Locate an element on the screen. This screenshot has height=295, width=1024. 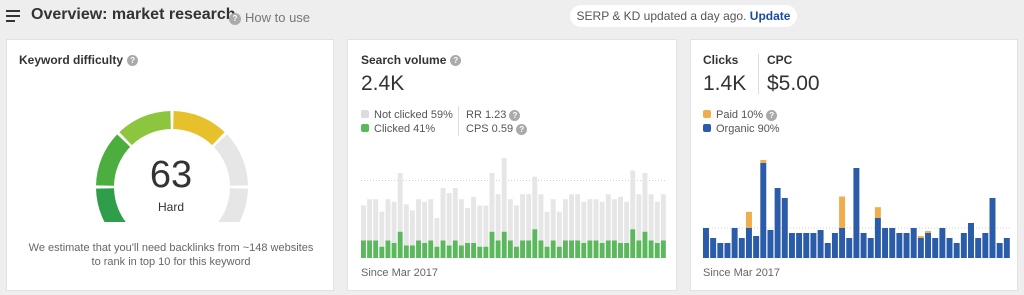
clicks-cpc-divider is located at coordinates (758, 74).